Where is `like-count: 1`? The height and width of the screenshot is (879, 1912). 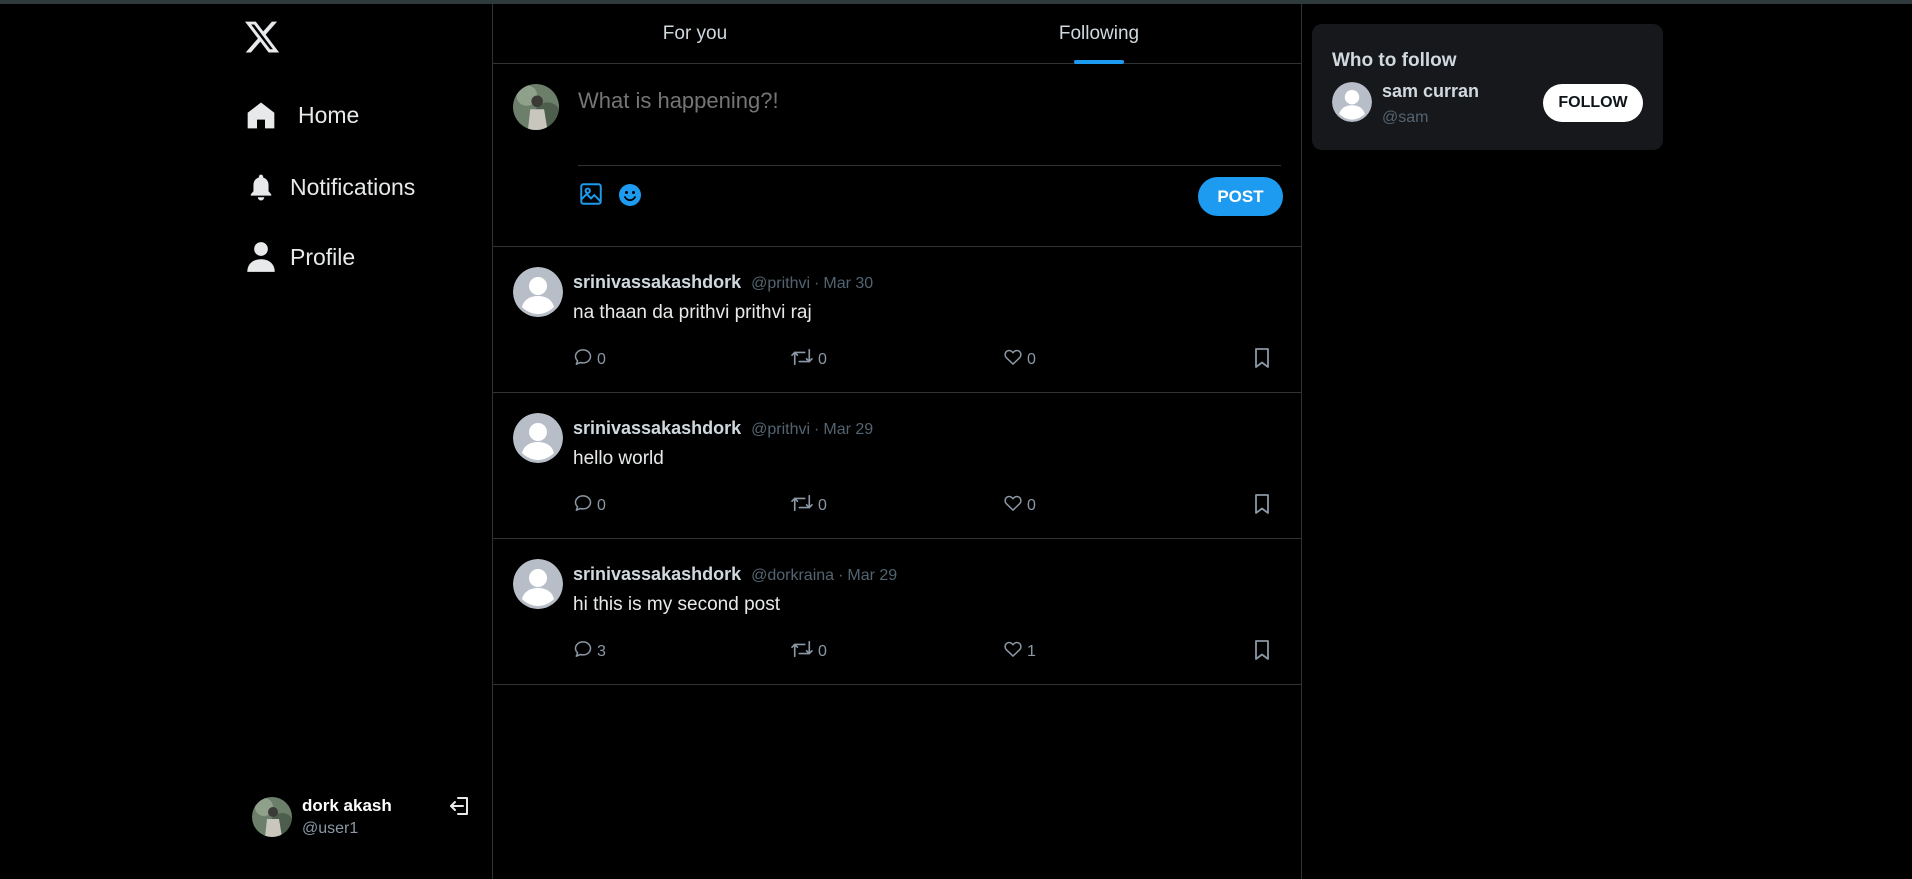 like-count: 1 is located at coordinates (1031, 651).